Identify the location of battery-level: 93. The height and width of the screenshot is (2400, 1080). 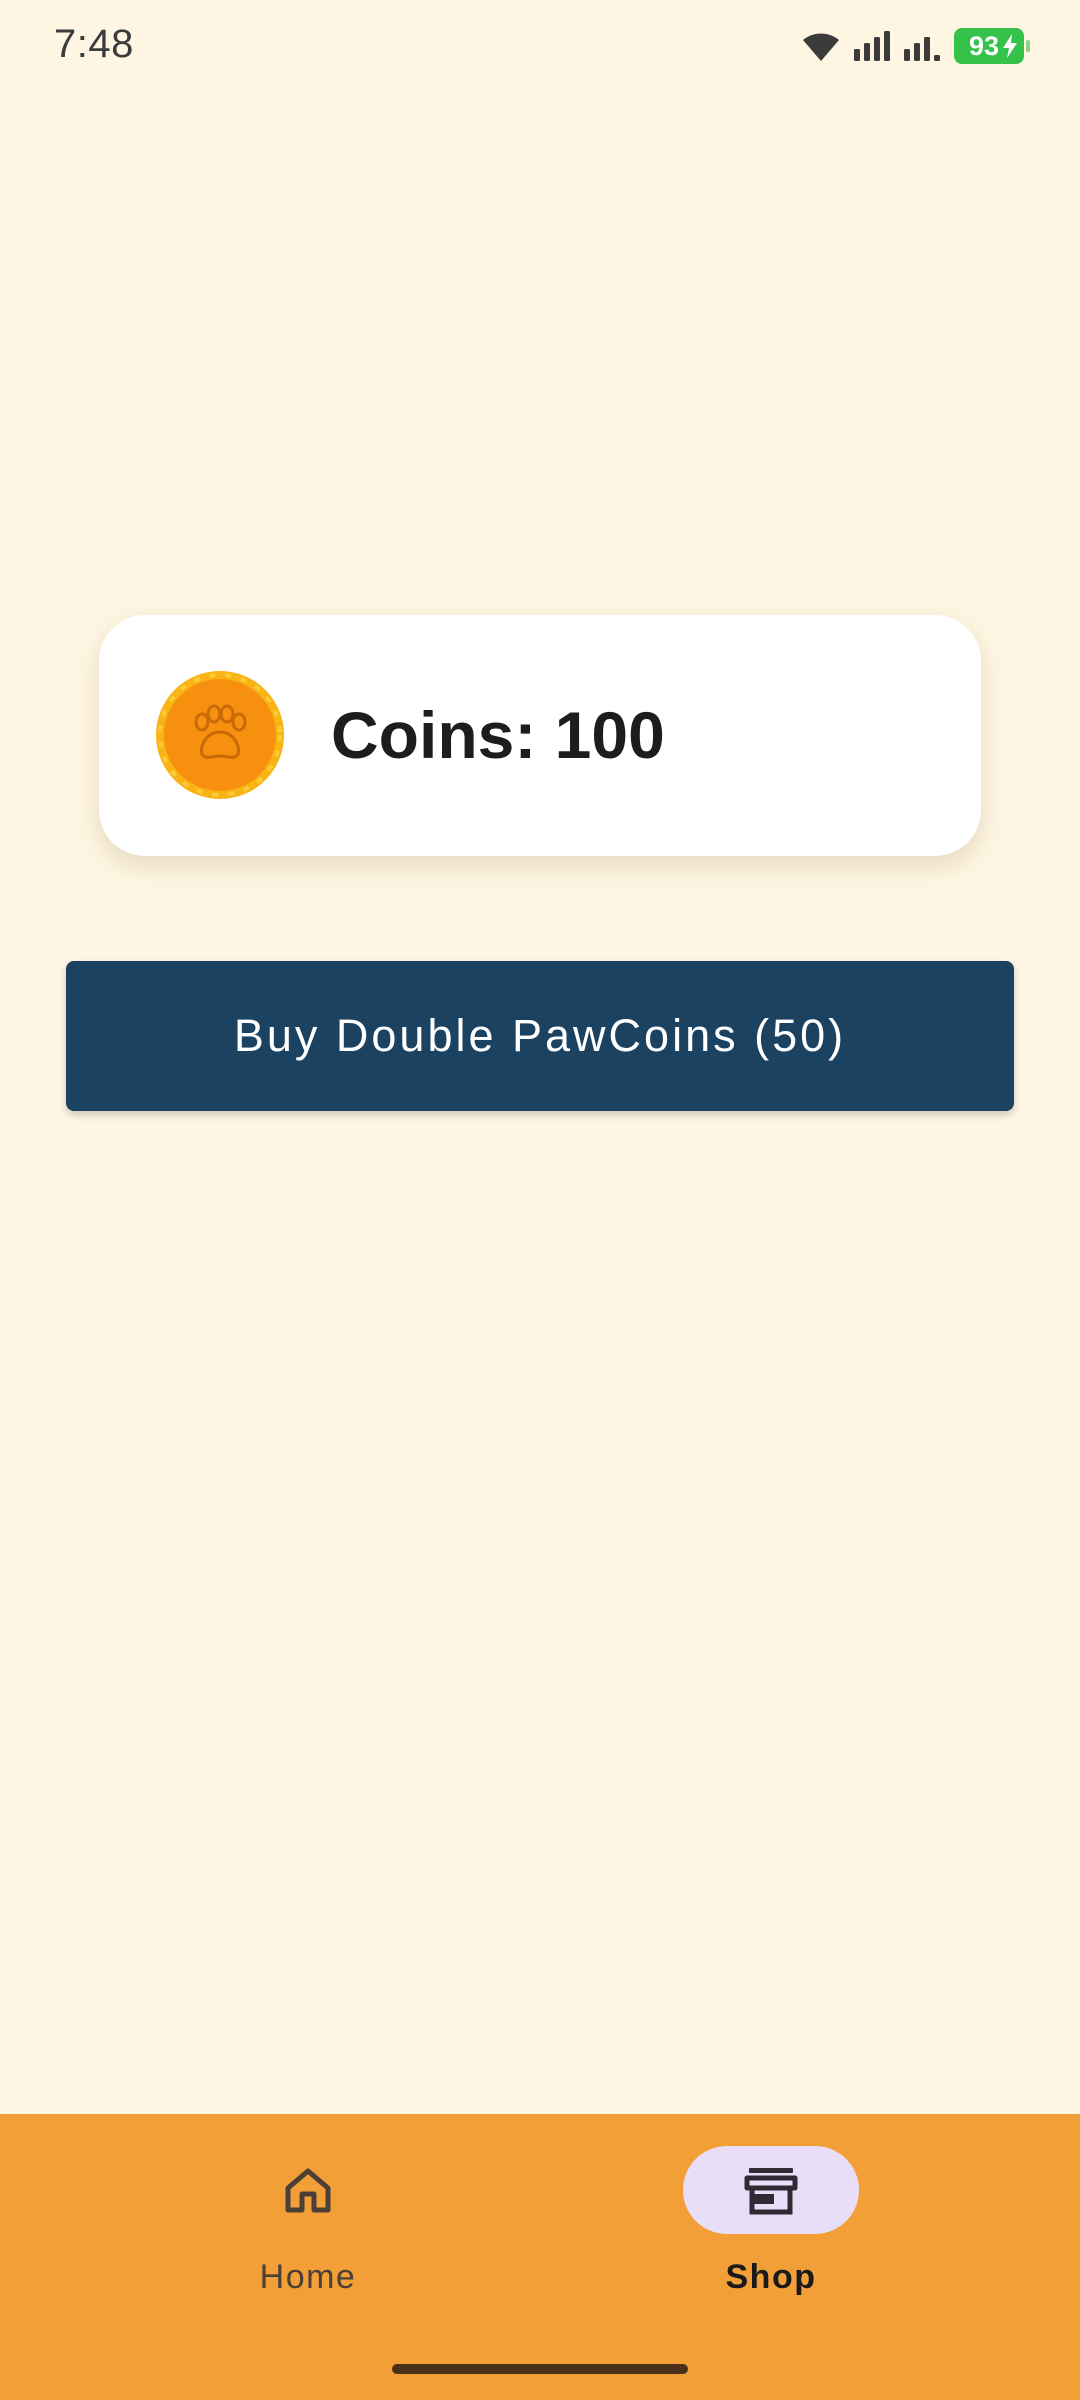
(984, 45).